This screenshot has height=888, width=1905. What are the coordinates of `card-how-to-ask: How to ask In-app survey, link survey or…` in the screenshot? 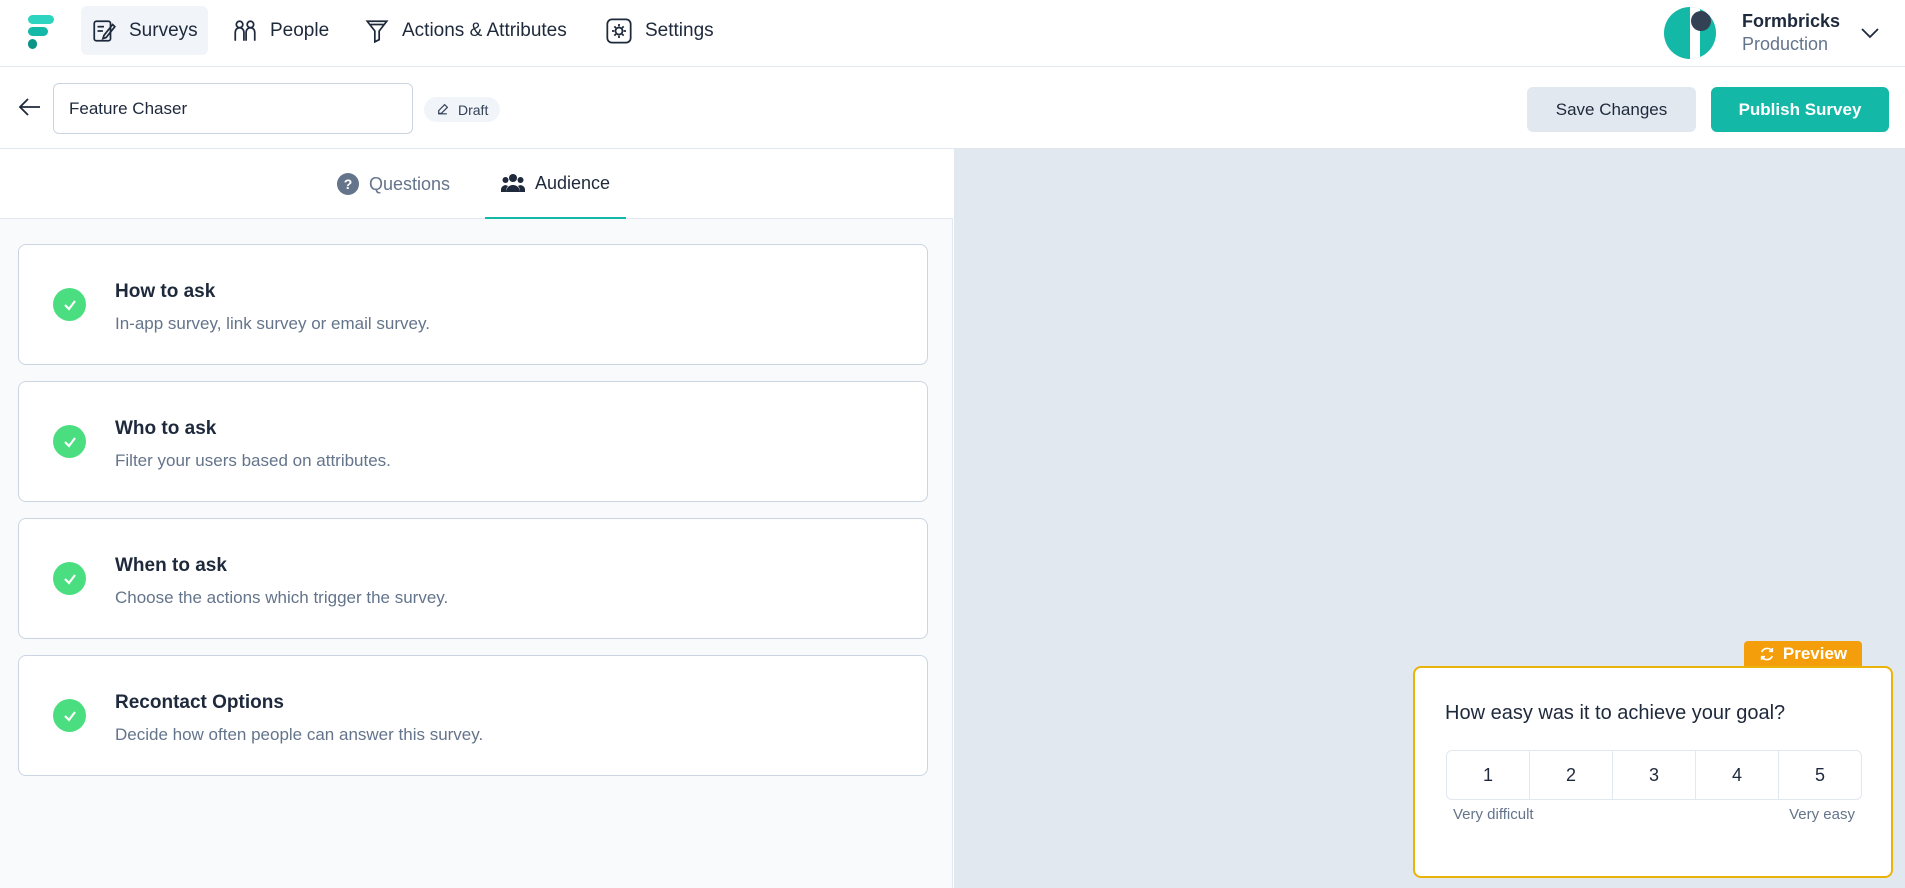 It's located at (473, 304).